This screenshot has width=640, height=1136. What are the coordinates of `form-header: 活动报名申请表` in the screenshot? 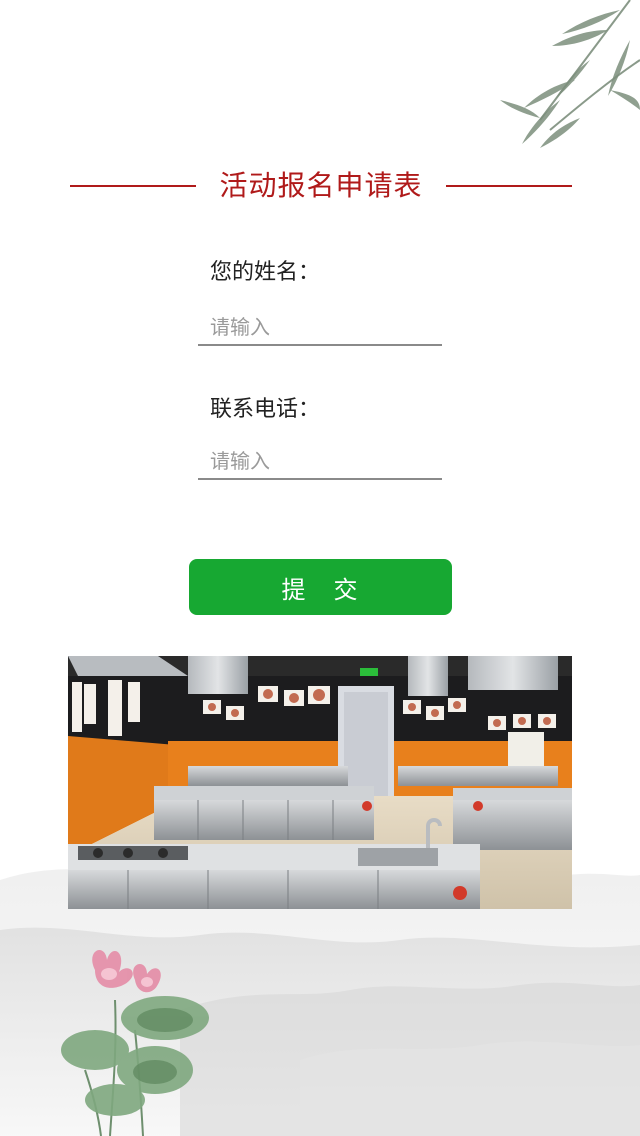 It's located at (320, 186).